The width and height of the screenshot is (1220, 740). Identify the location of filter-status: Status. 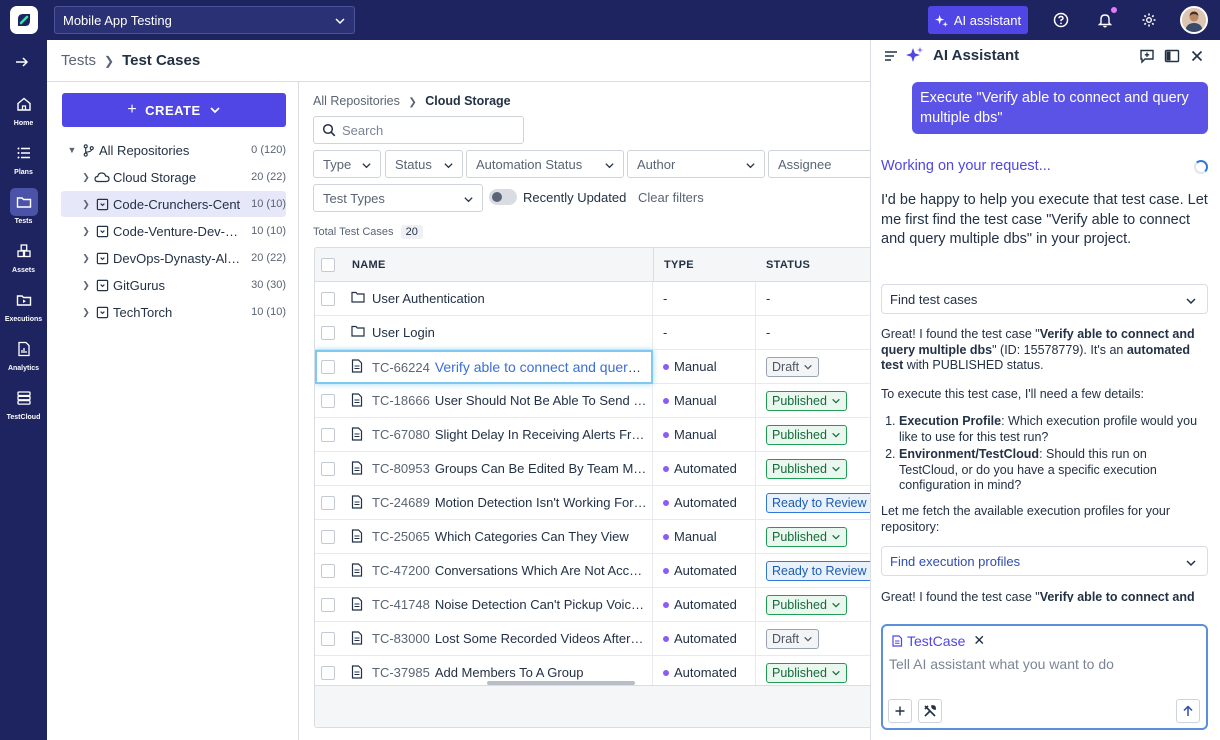
(424, 164).